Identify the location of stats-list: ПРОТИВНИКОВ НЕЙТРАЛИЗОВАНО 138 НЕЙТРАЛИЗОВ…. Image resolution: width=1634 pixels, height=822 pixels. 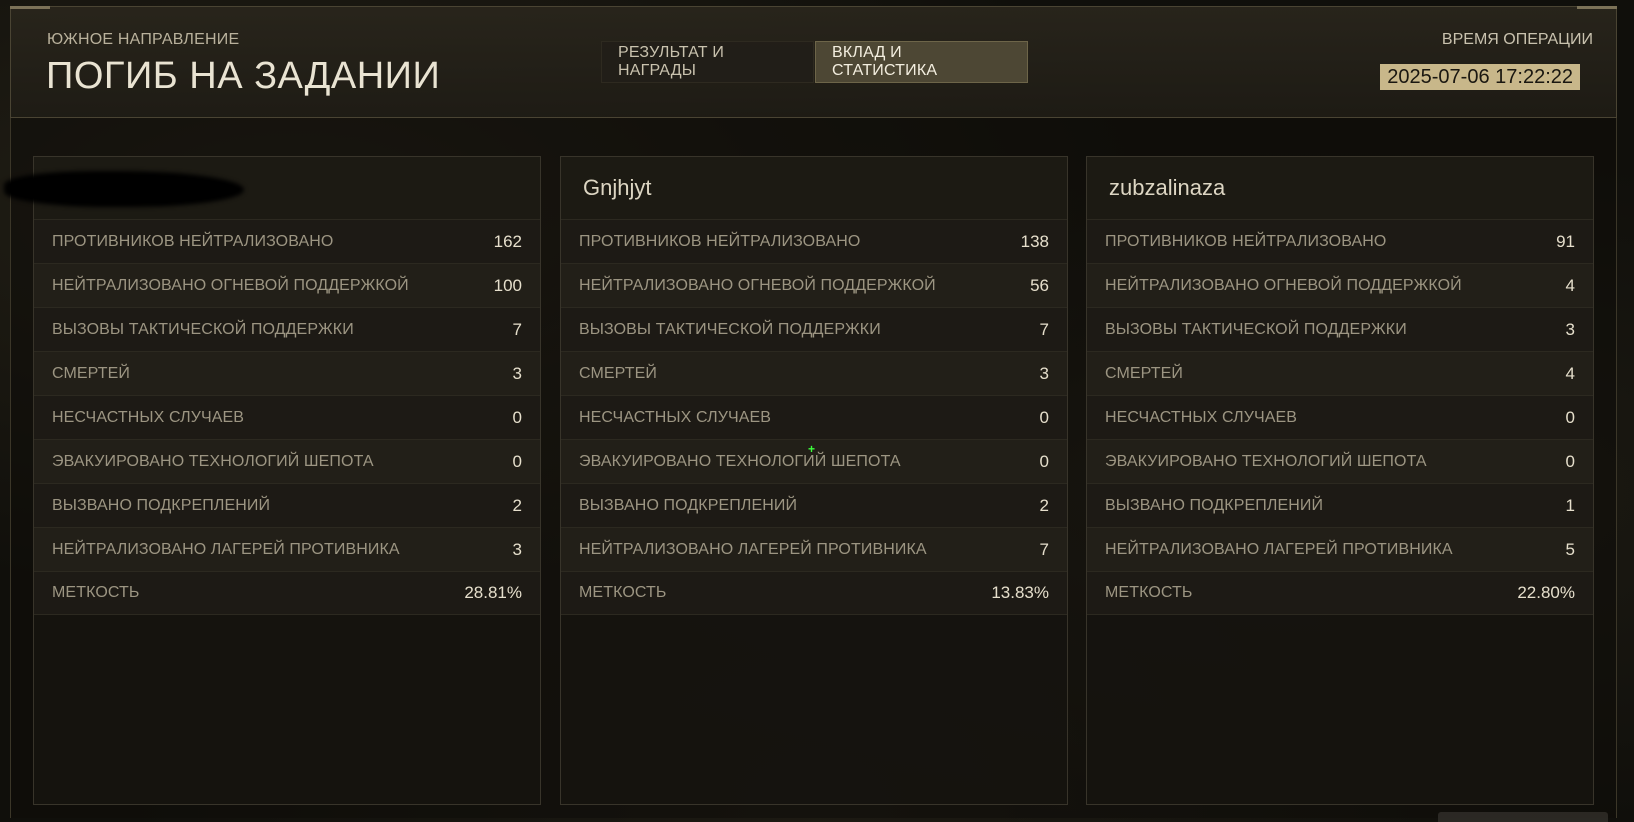
(814, 417).